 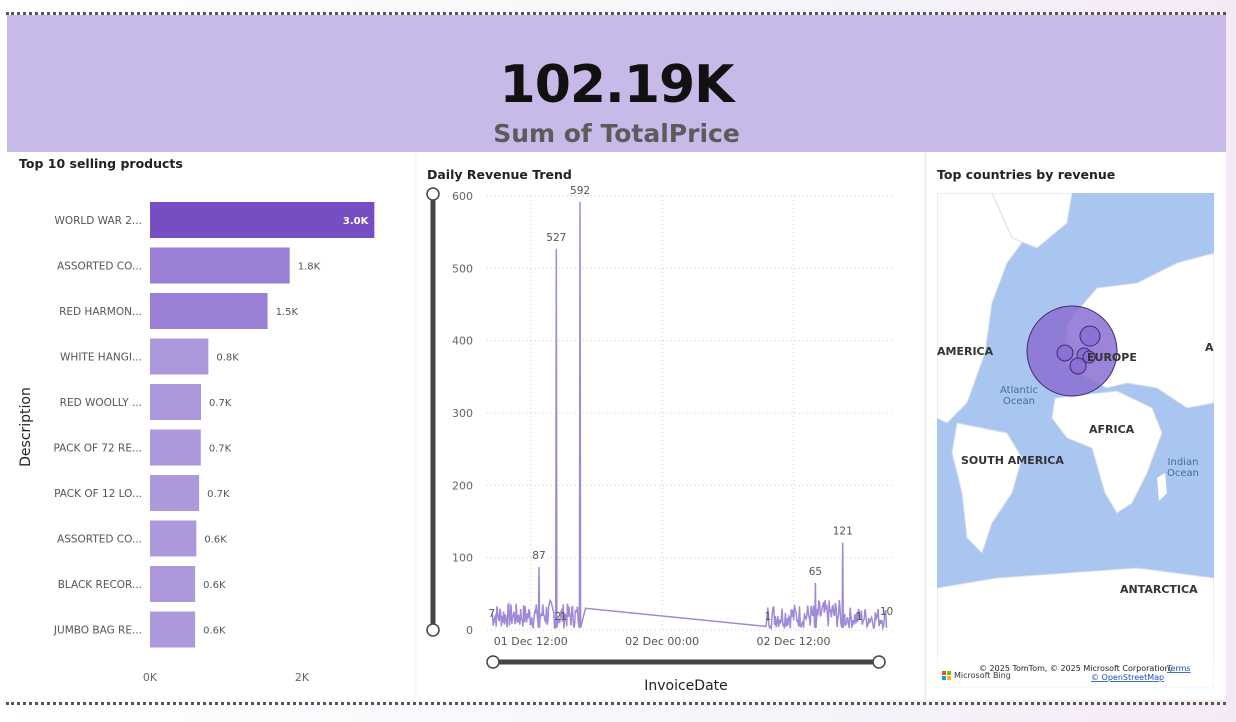 What do you see at coordinates (965, 351) in the screenshot?
I see `map-label-america: AMERICA` at bounding box center [965, 351].